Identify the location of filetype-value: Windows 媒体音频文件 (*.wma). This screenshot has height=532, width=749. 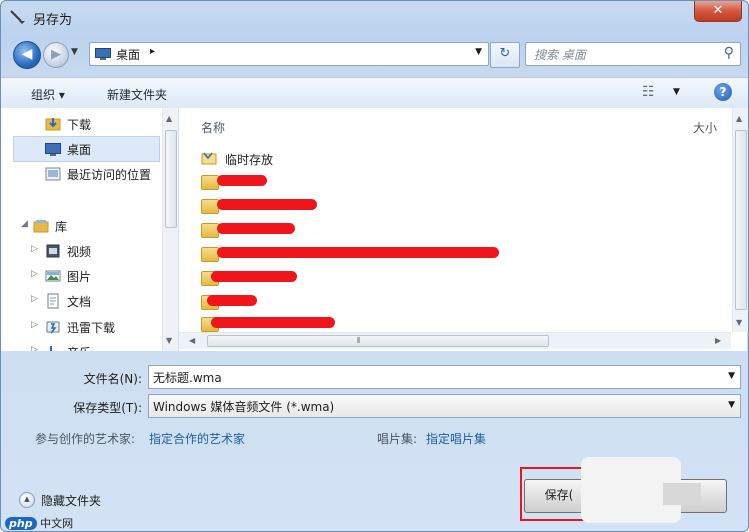
(243, 406).